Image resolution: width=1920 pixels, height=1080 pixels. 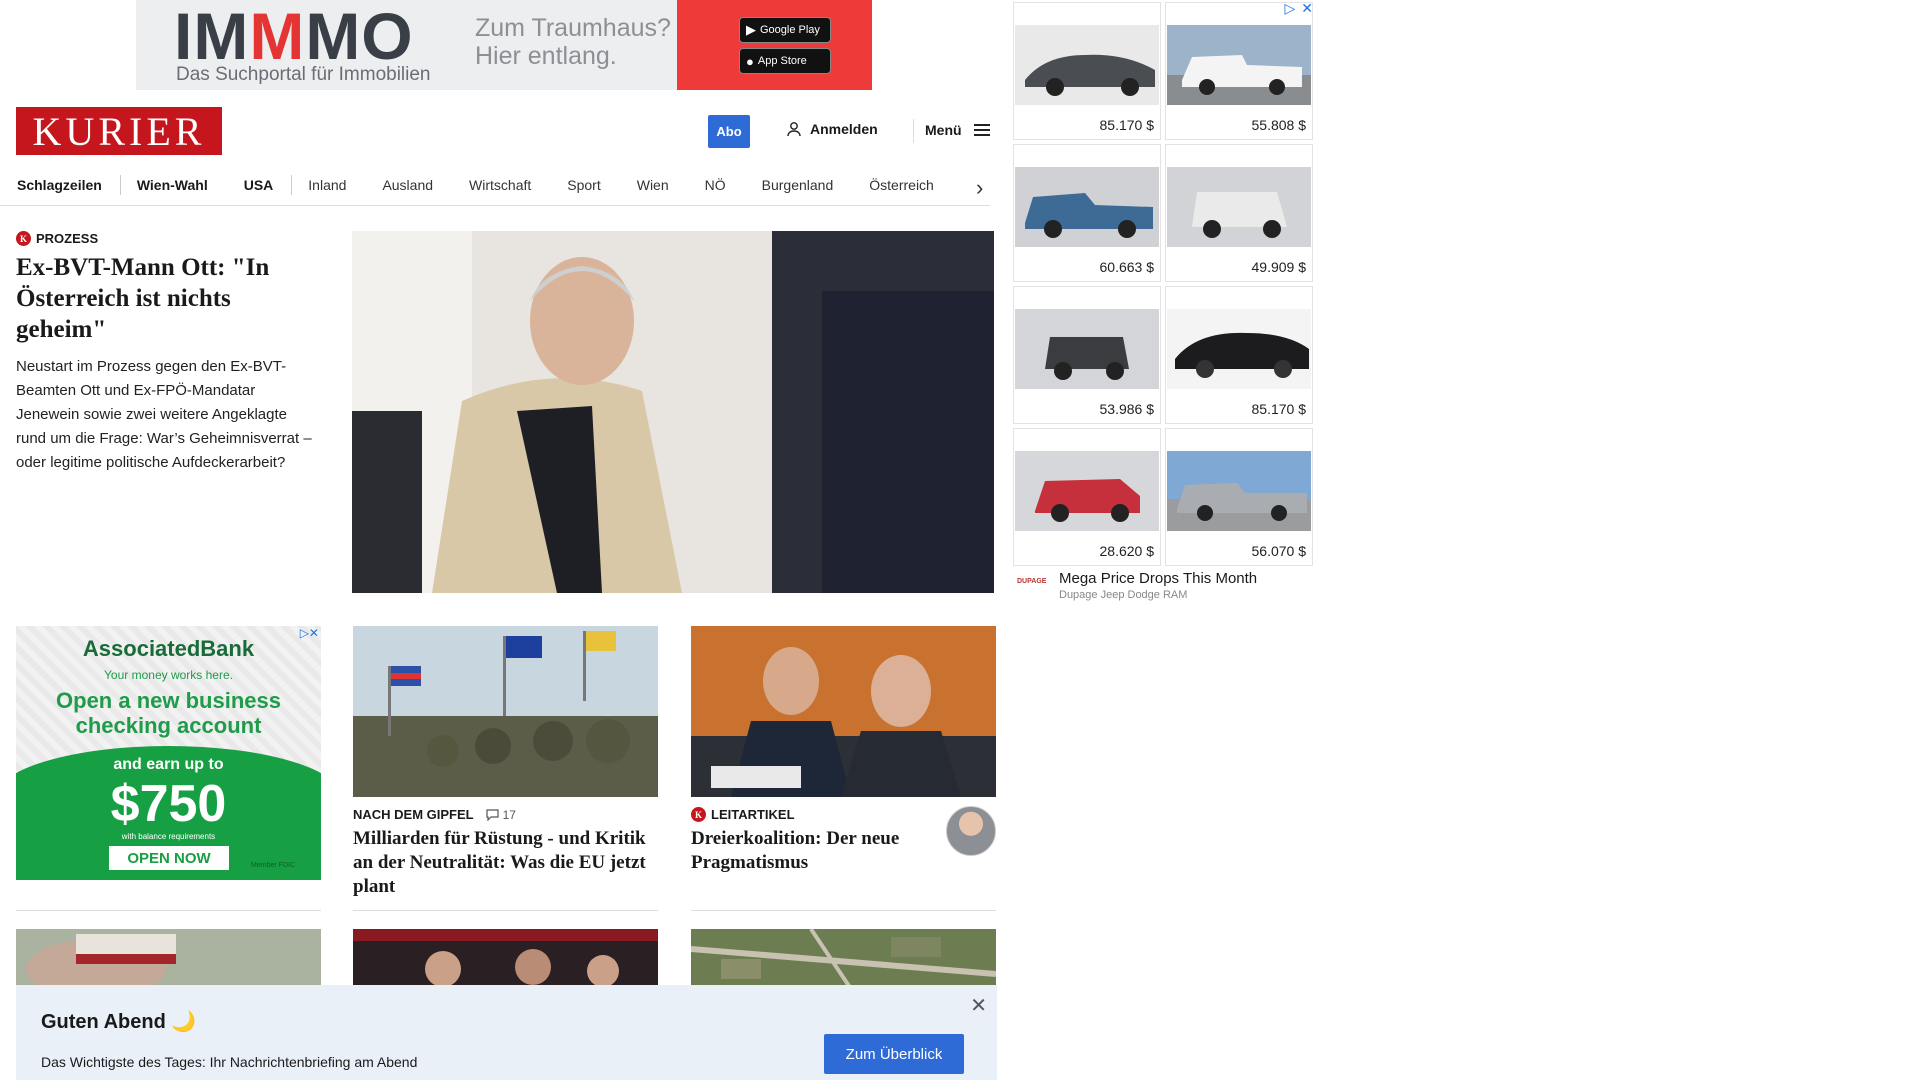 I want to click on car-item: 53.986 $, so click(x=1087, y=355).